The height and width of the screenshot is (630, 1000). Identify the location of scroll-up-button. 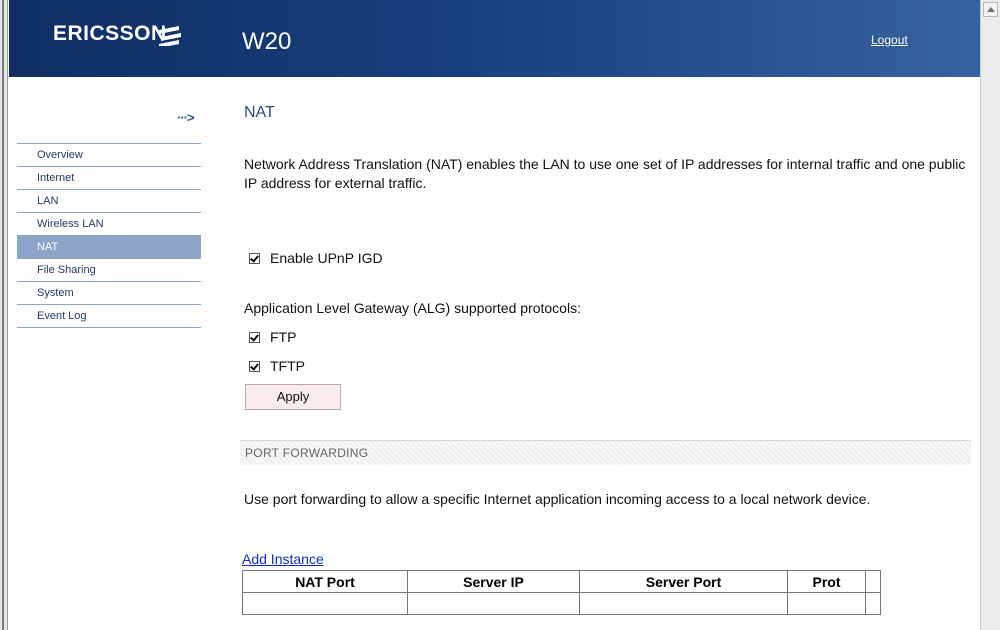
(990, 9).